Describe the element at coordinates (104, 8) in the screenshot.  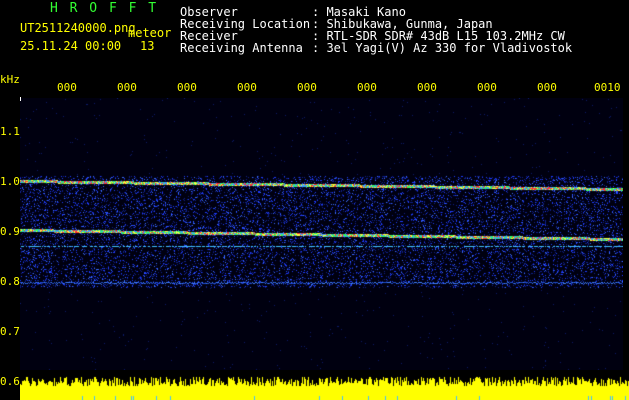
I see `app-brand: H R O F F T` at that location.